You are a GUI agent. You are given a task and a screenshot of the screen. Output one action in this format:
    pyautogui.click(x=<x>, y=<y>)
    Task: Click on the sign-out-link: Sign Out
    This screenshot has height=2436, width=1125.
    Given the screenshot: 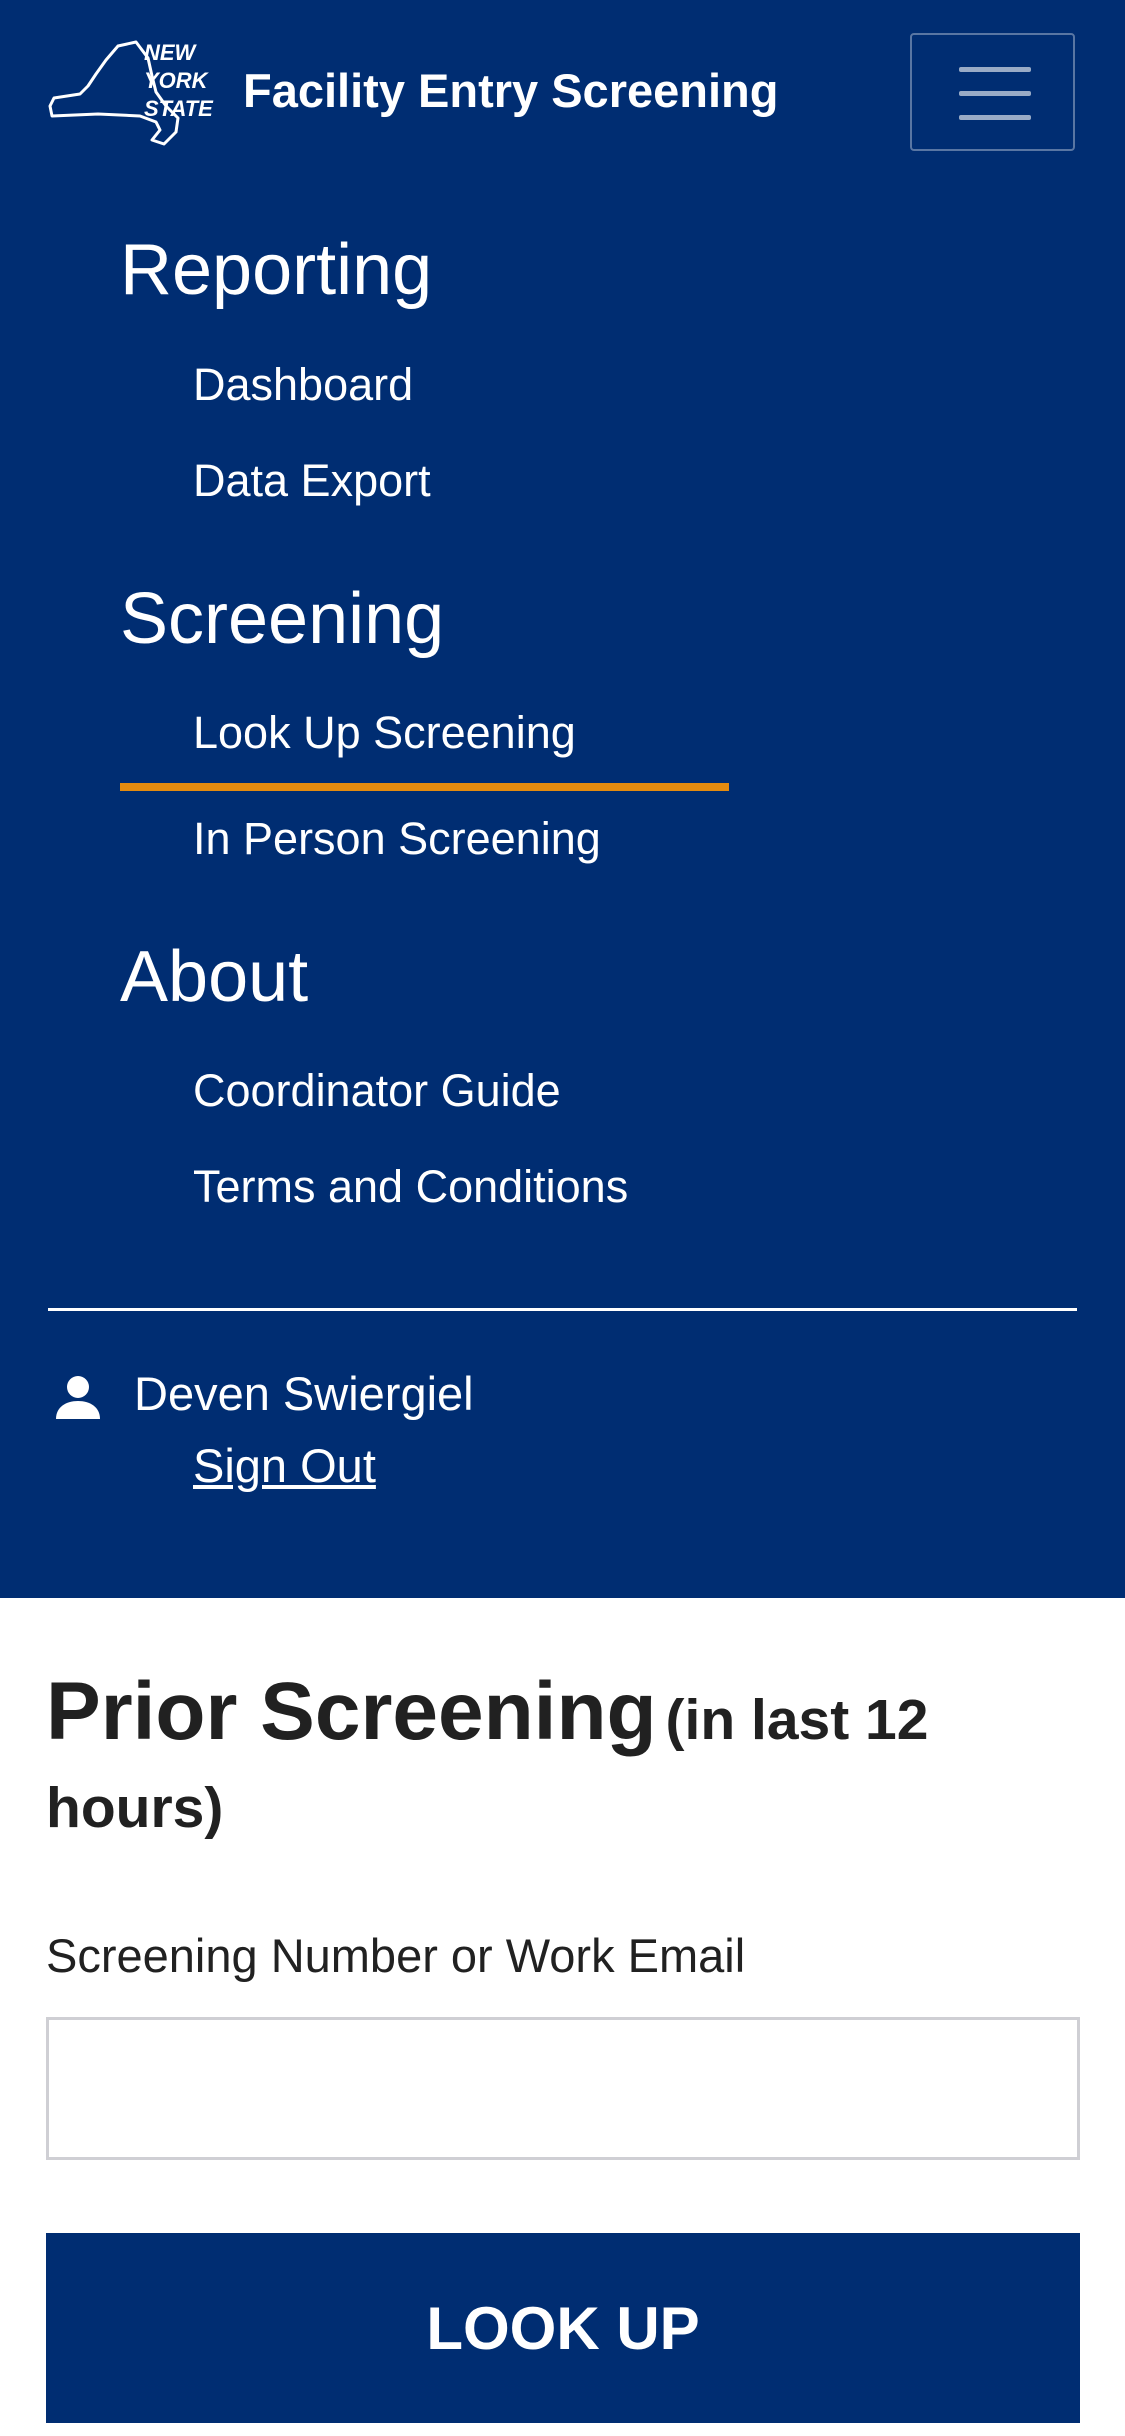 What is the action you would take?
    pyautogui.click(x=284, y=1465)
    